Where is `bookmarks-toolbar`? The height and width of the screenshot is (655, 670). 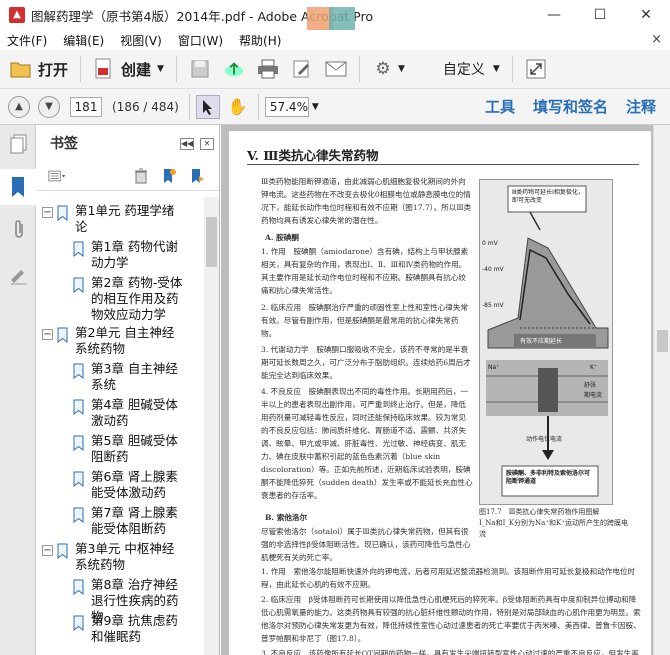
bookmarks-toolbar is located at coordinates (127, 176).